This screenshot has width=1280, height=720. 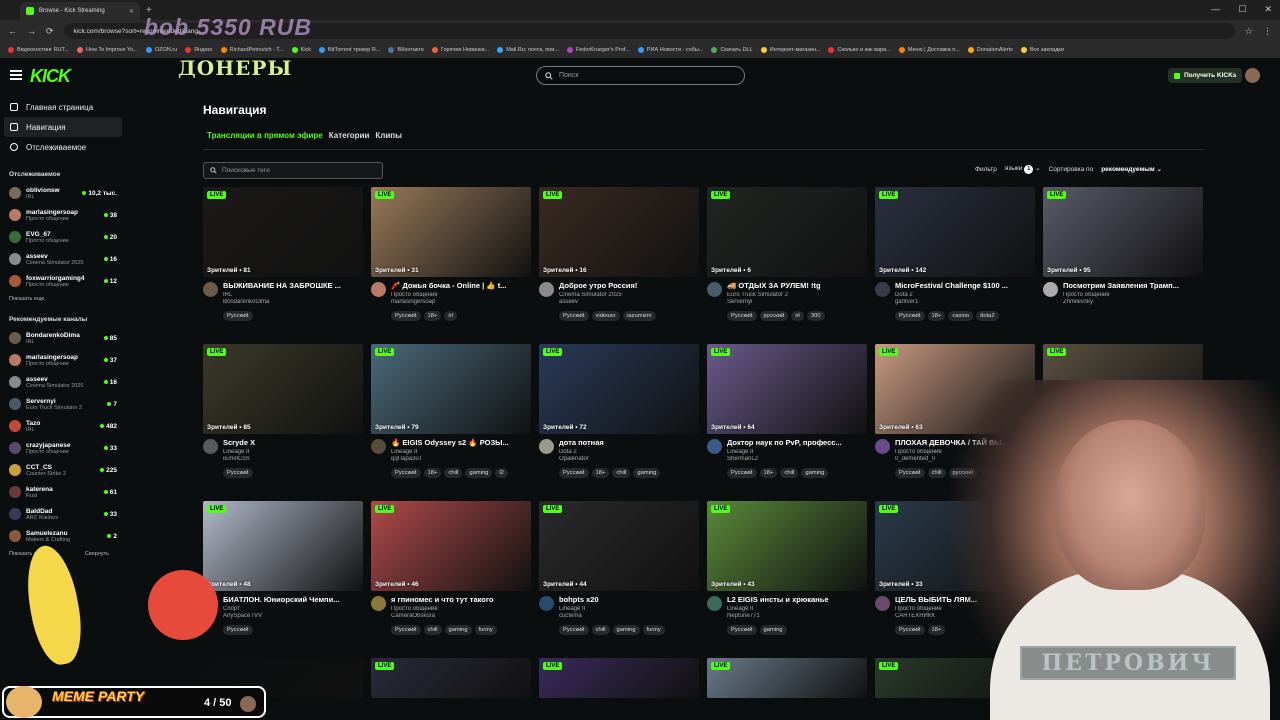 I want to click on sidebar-channel: Tazo IRL 482, so click(x=63, y=426).